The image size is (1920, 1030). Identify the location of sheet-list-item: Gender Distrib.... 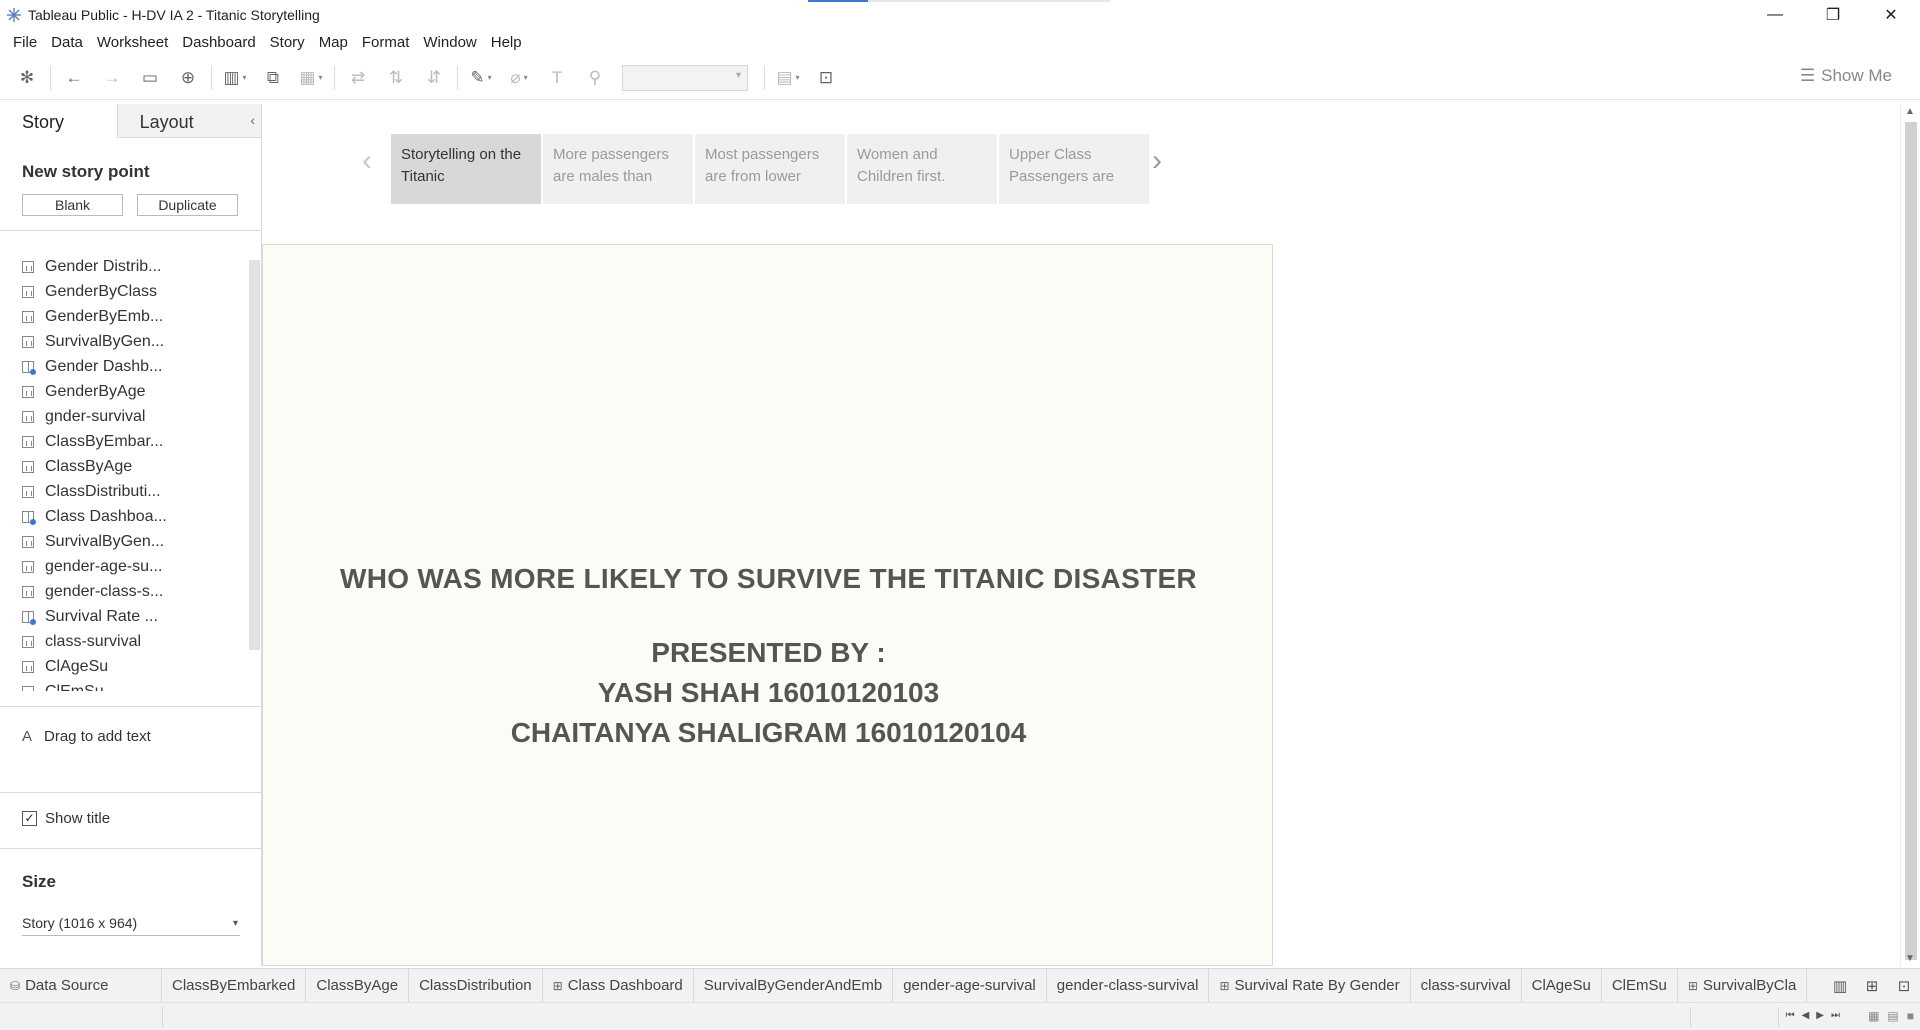
(131, 266).